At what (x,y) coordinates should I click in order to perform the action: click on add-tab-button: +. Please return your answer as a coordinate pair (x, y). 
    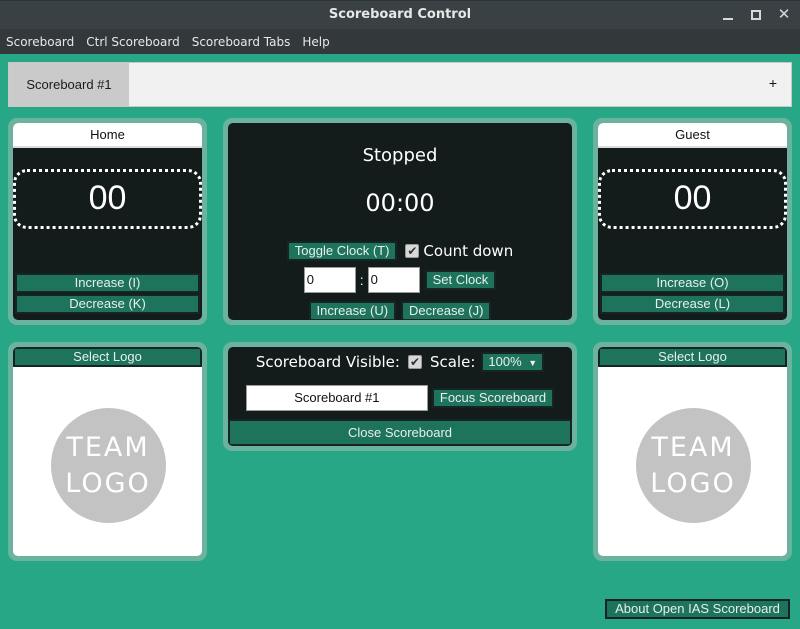
    Looking at the image, I should click on (773, 83).